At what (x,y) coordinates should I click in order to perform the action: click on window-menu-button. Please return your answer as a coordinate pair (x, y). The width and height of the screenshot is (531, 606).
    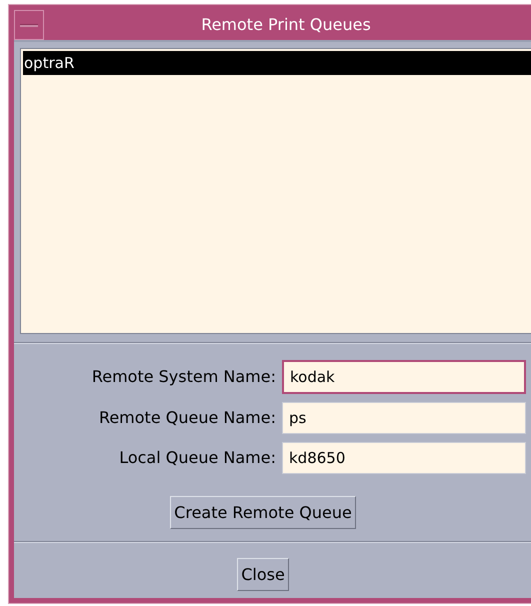
    Looking at the image, I should click on (29, 25).